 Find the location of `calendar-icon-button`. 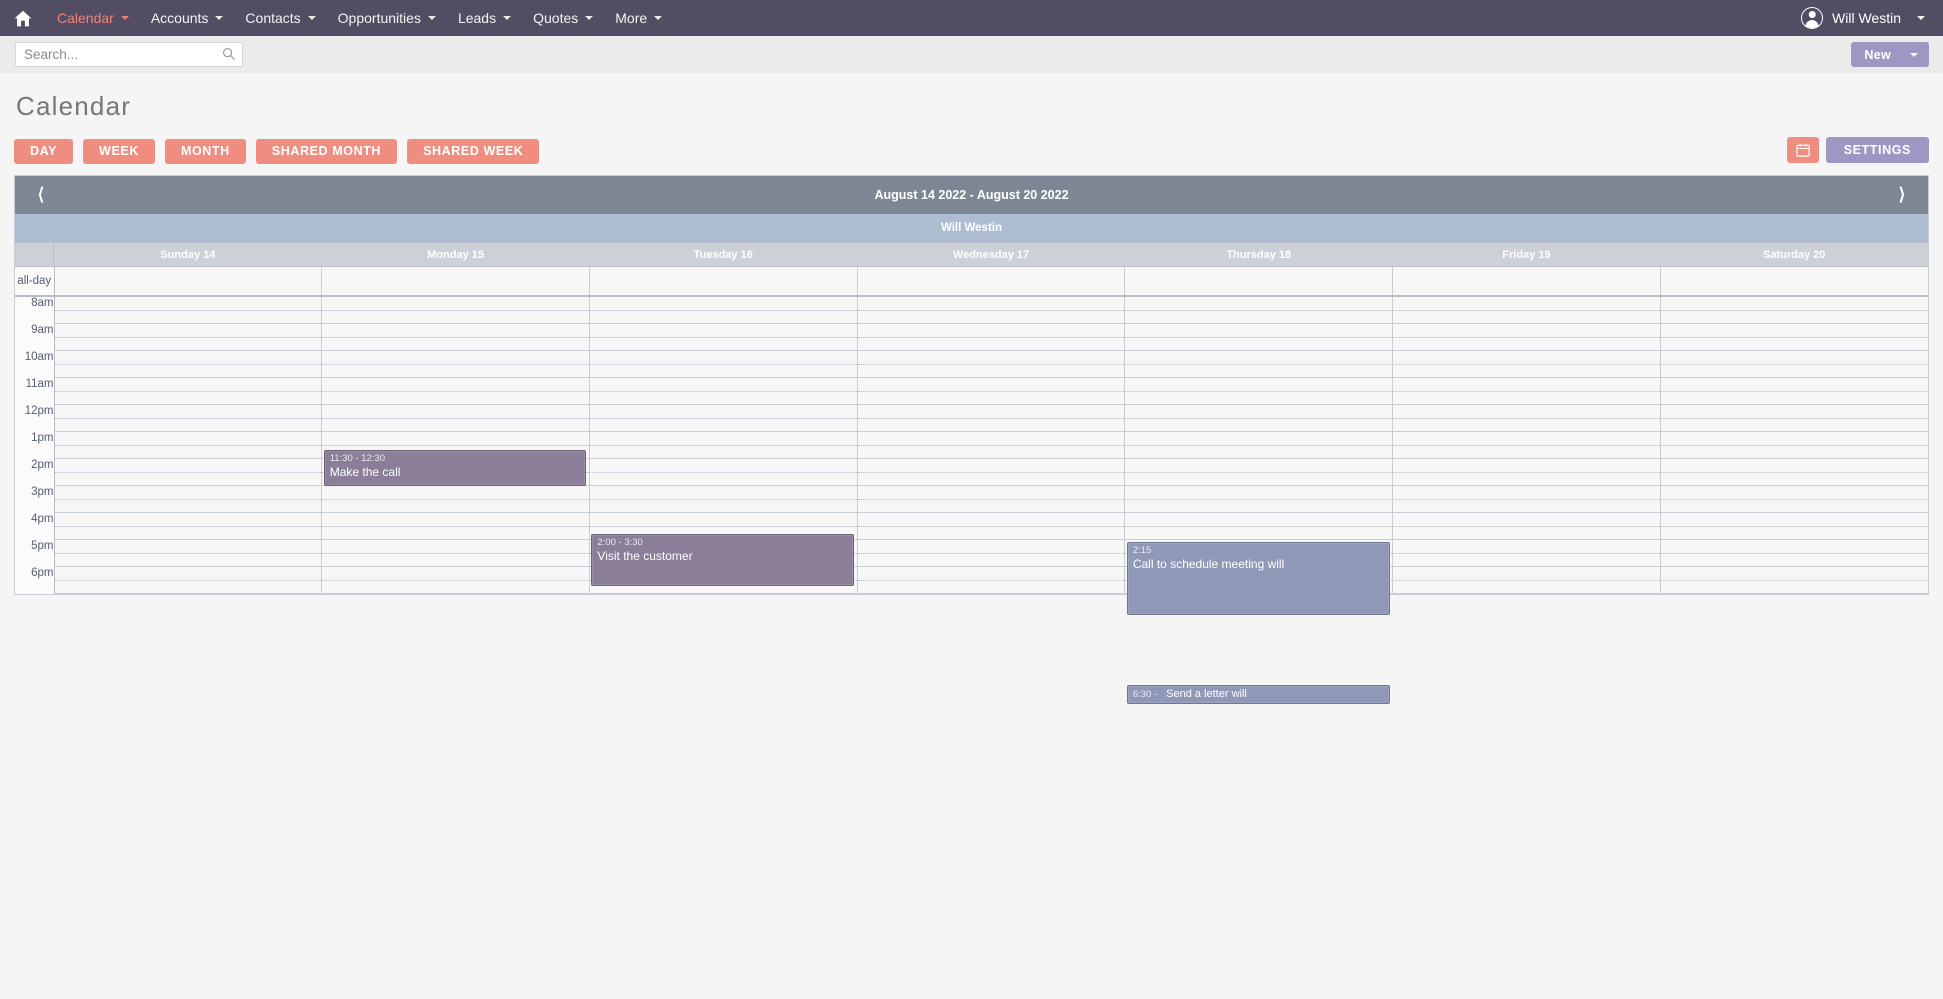

calendar-icon-button is located at coordinates (1802, 150).